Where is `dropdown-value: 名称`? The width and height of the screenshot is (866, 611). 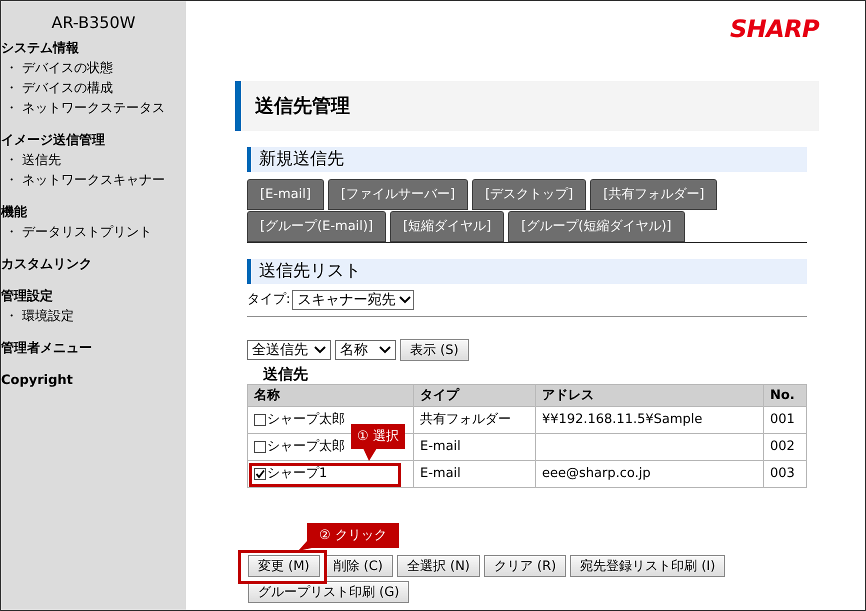
dropdown-value: 名称 is located at coordinates (354, 350).